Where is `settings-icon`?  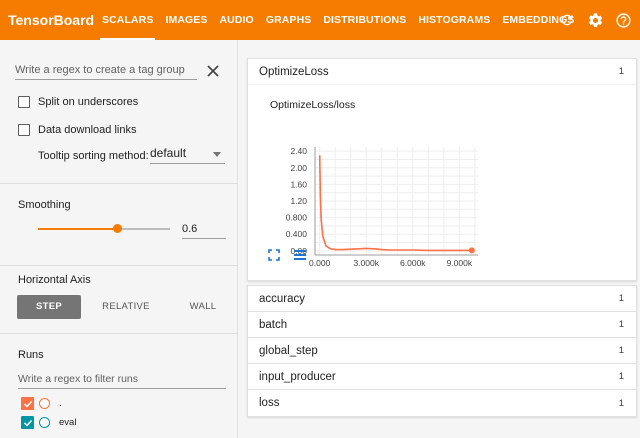 settings-icon is located at coordinates (595, 20).